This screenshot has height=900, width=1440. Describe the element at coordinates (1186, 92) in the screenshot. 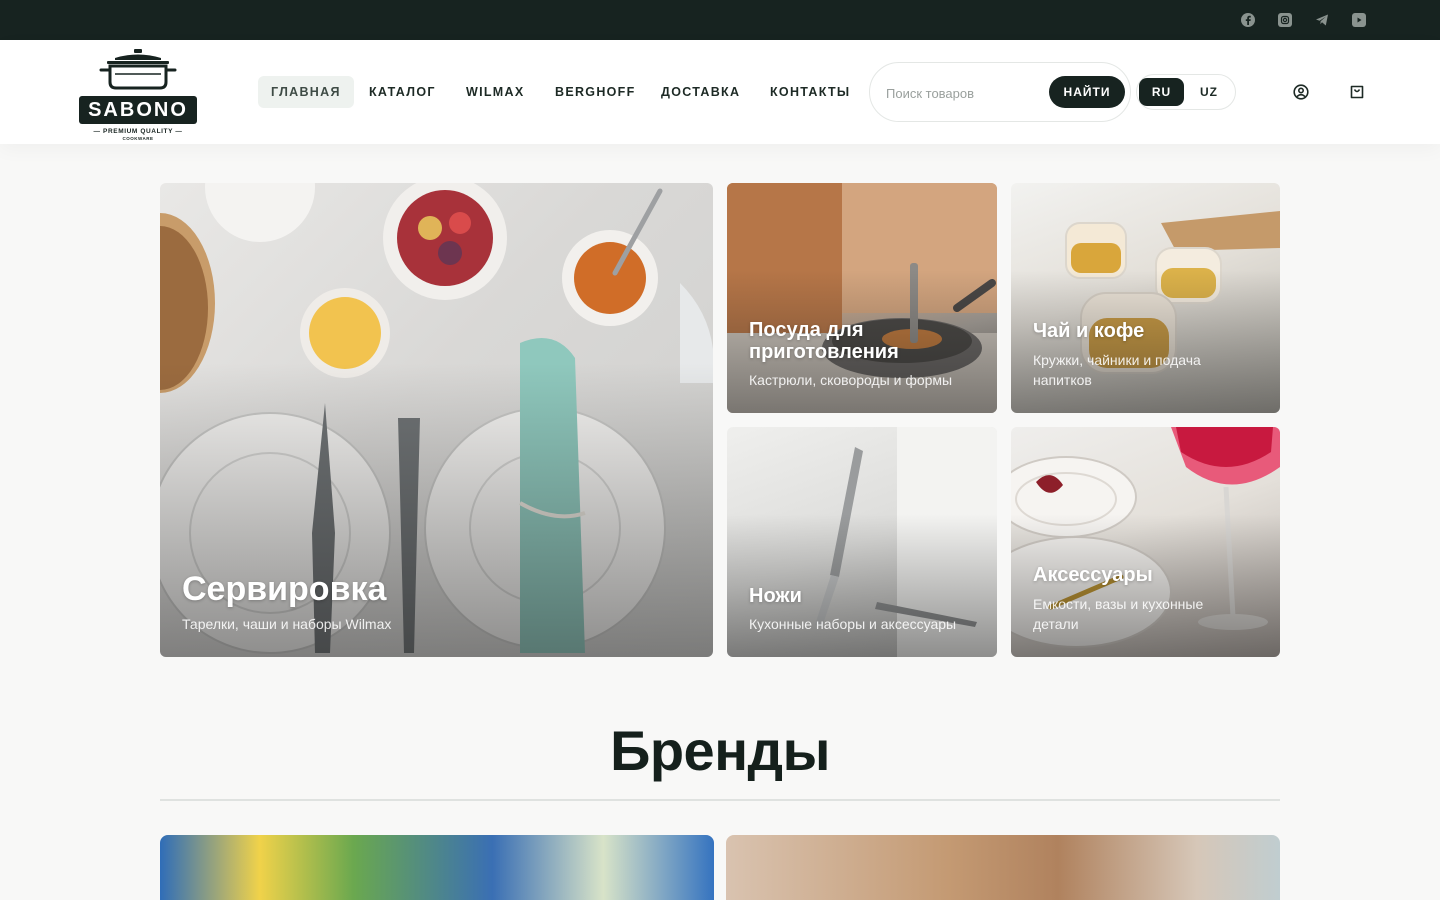

I see `language-switcher: RU UZ` at that location.